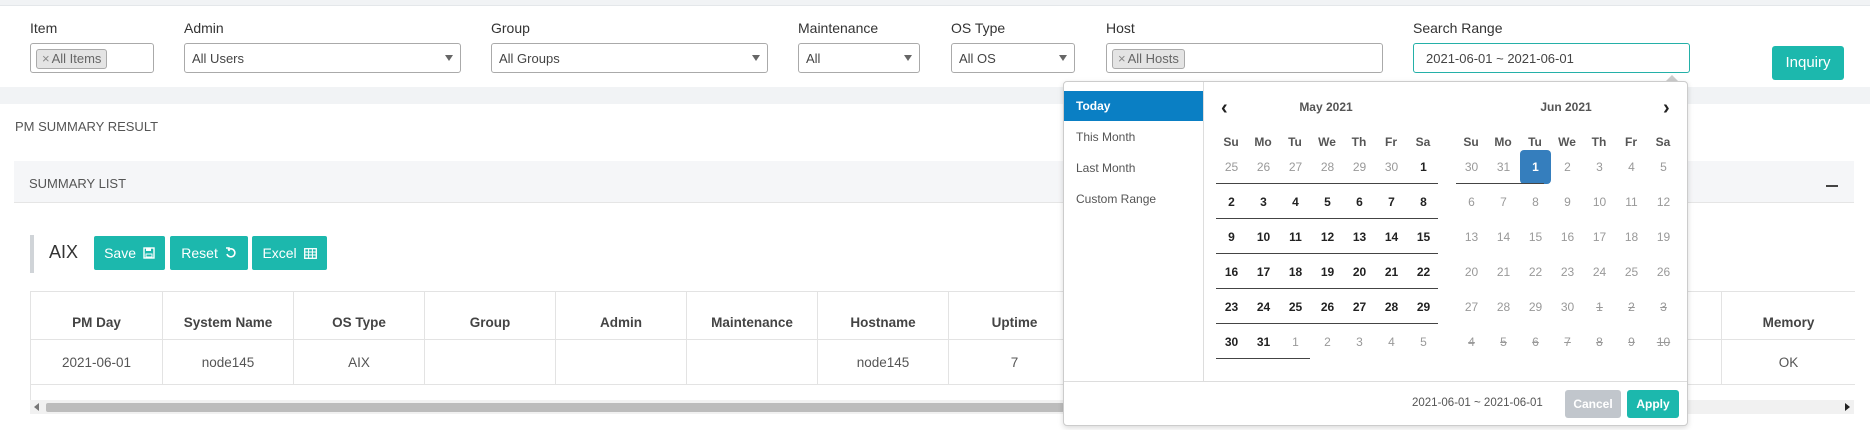  I want to click on os-type-select: All OS, so click(1013, 58).